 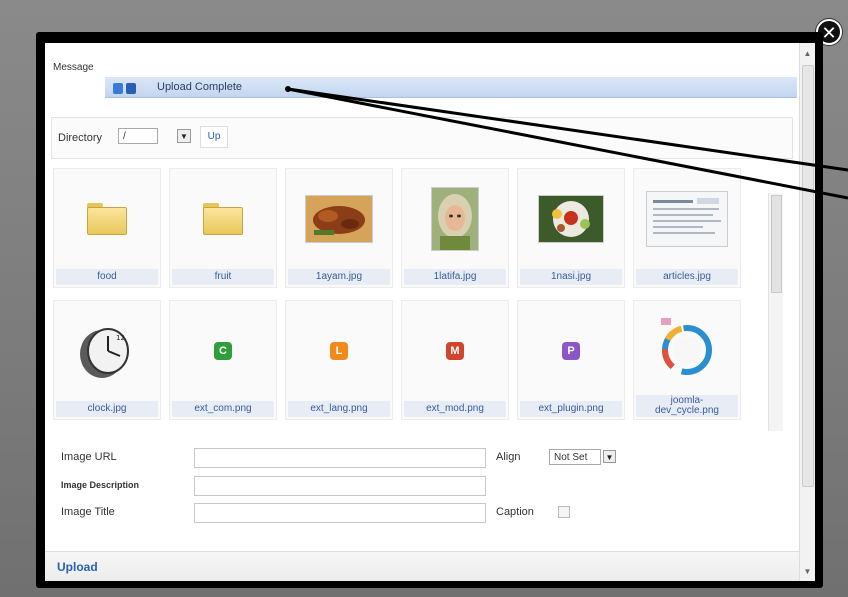 I want to click on file-tile-1nasi: 1nasi.jpg, so click(x=571, y=228).